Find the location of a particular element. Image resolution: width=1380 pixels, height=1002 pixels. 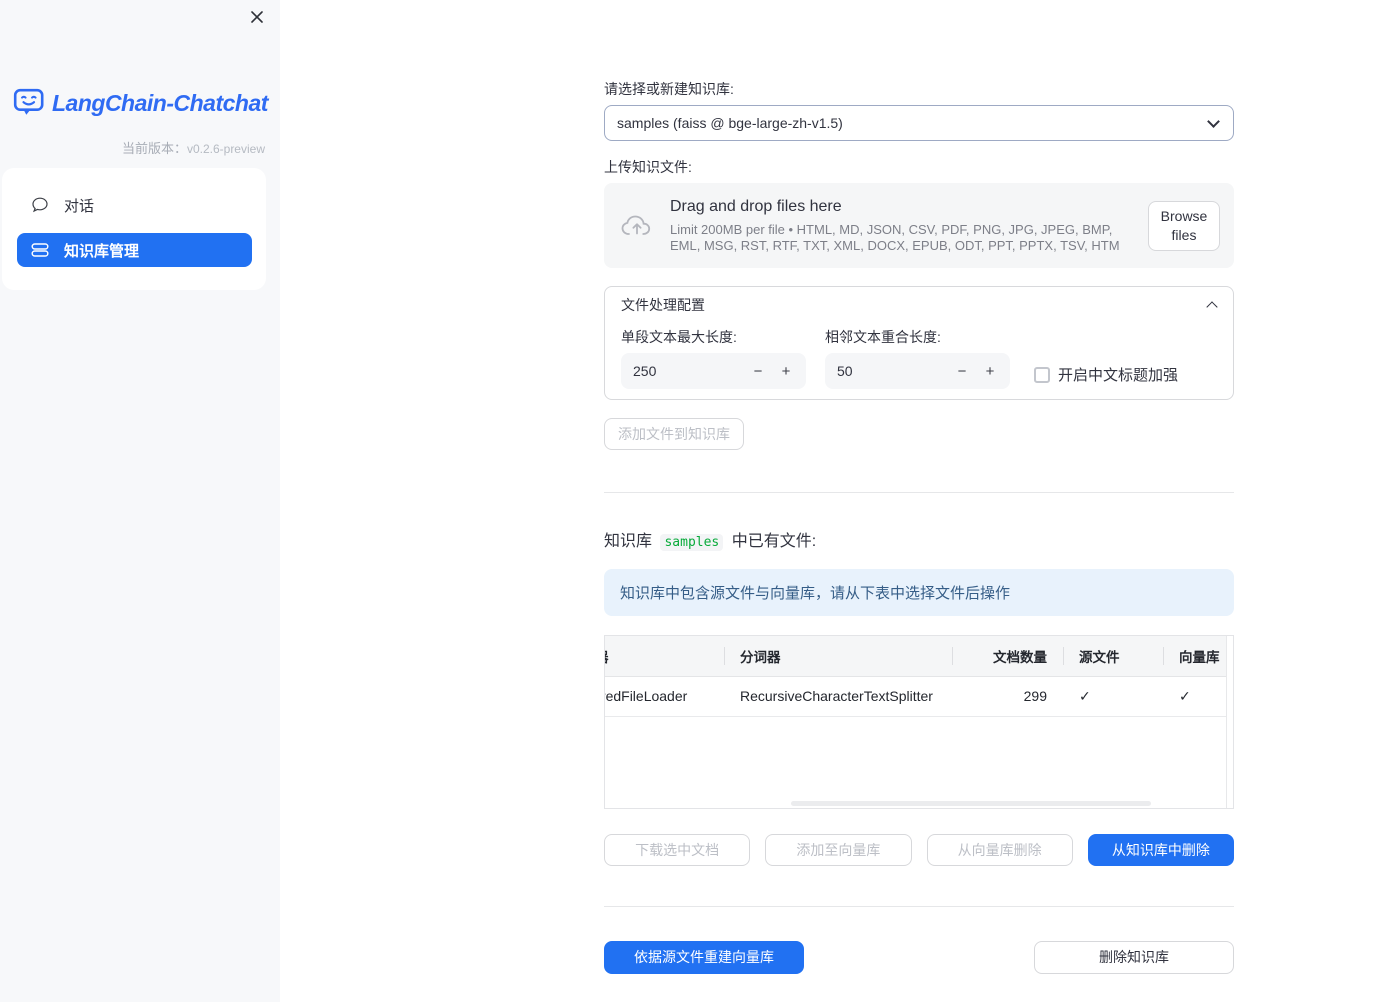

upload-label: 上传知识文件: is located at coordinates (648, 167).